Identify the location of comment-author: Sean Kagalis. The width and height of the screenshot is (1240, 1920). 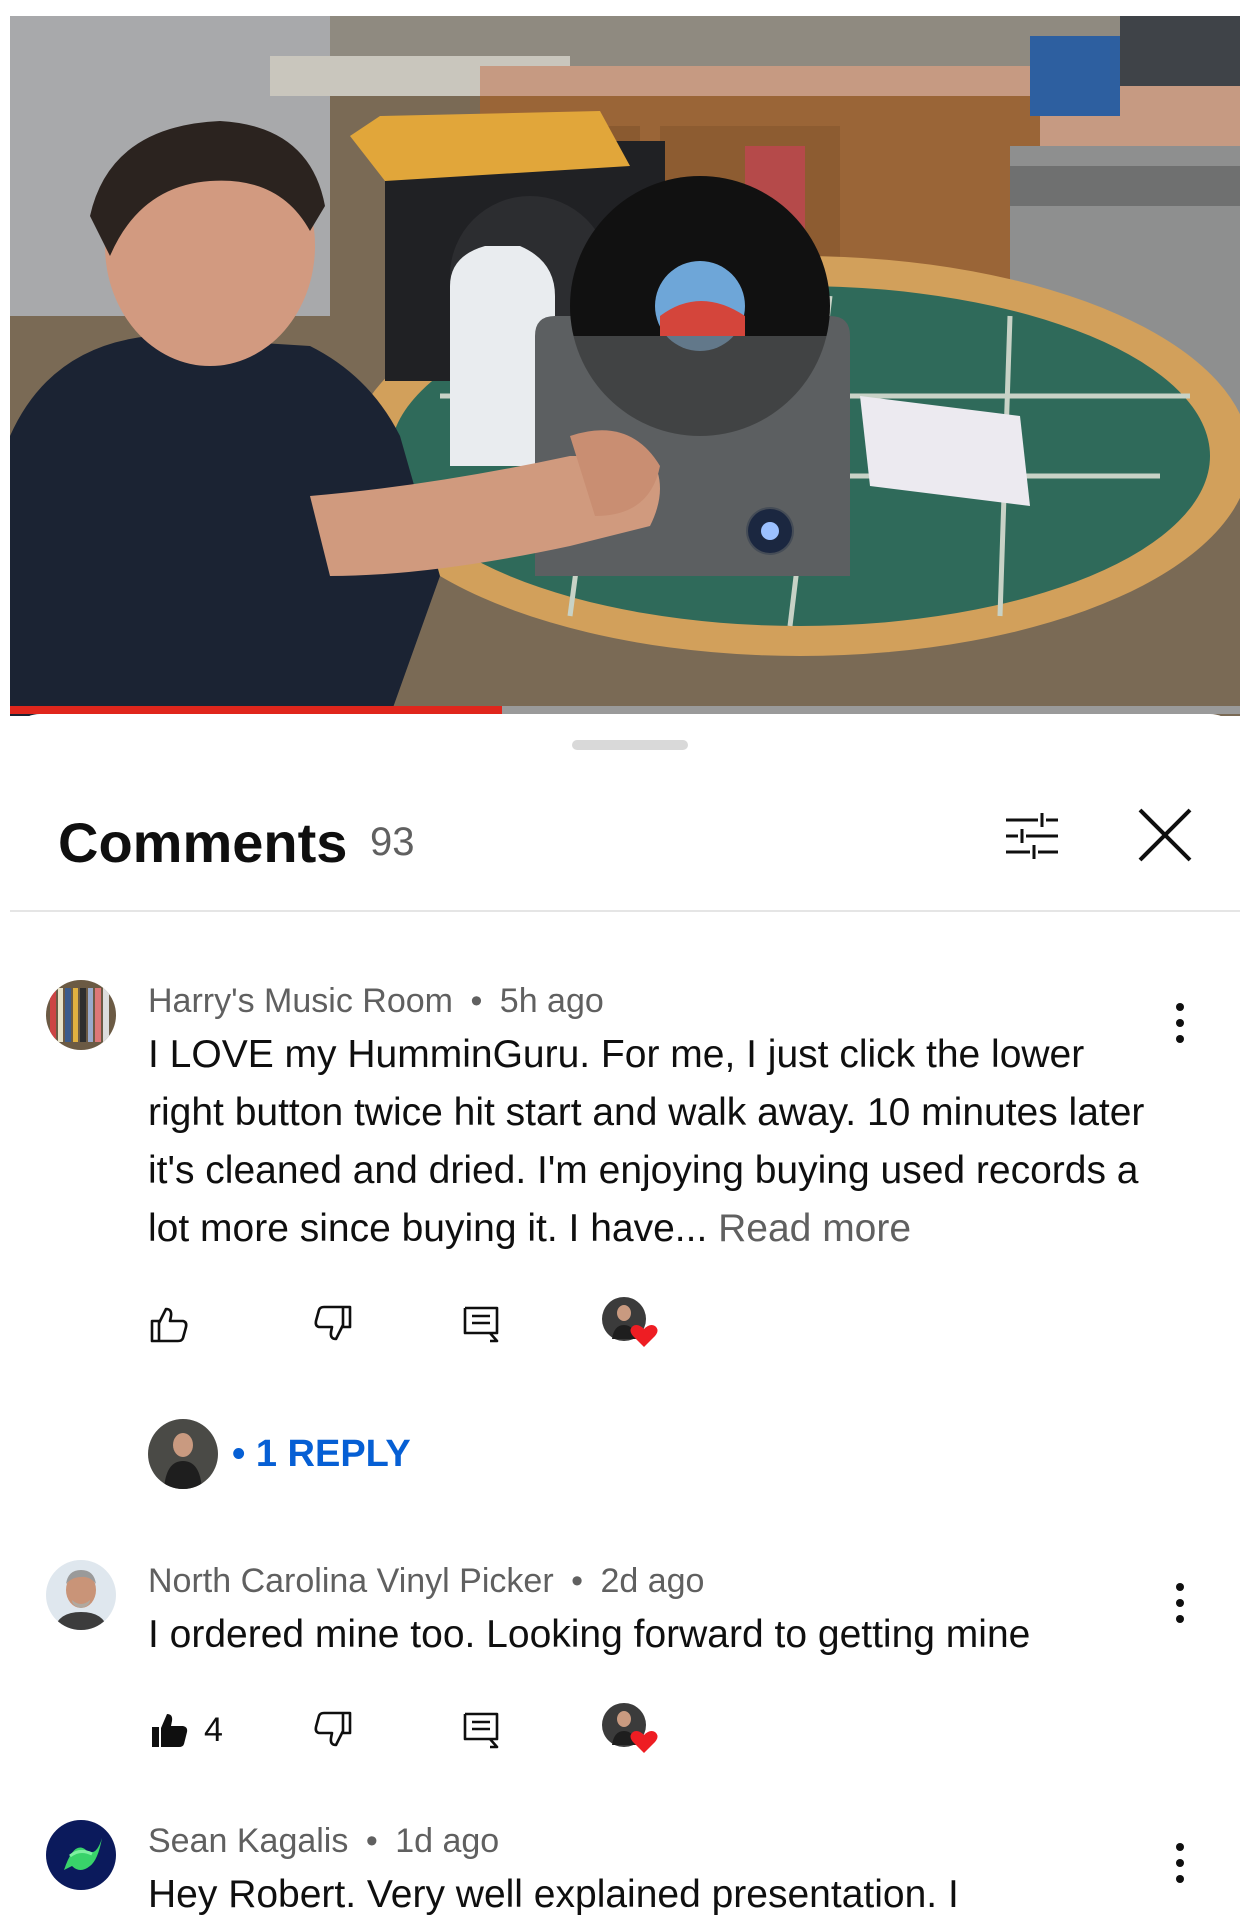
(248, 1841).